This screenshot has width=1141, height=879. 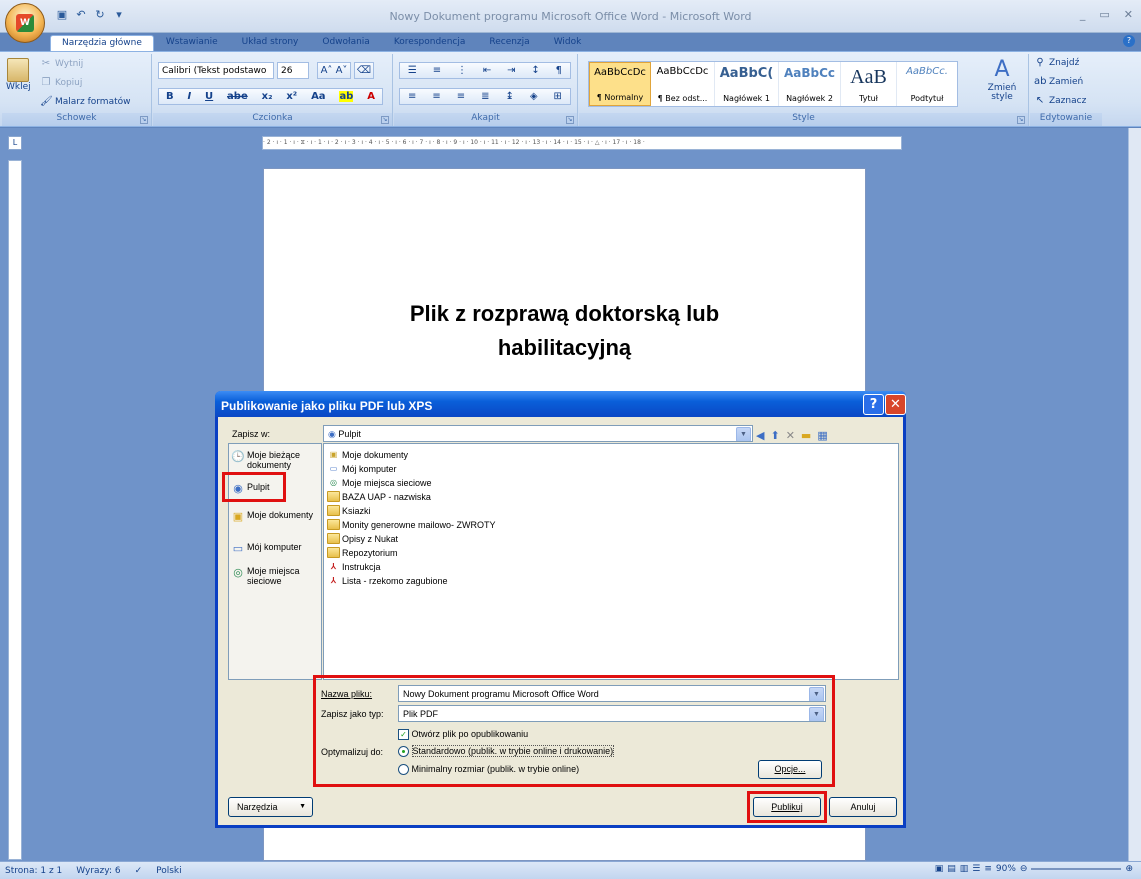 I want to click on style-normal: AaBbCcDc ¶ Normalny, so click(x=620, y=84).